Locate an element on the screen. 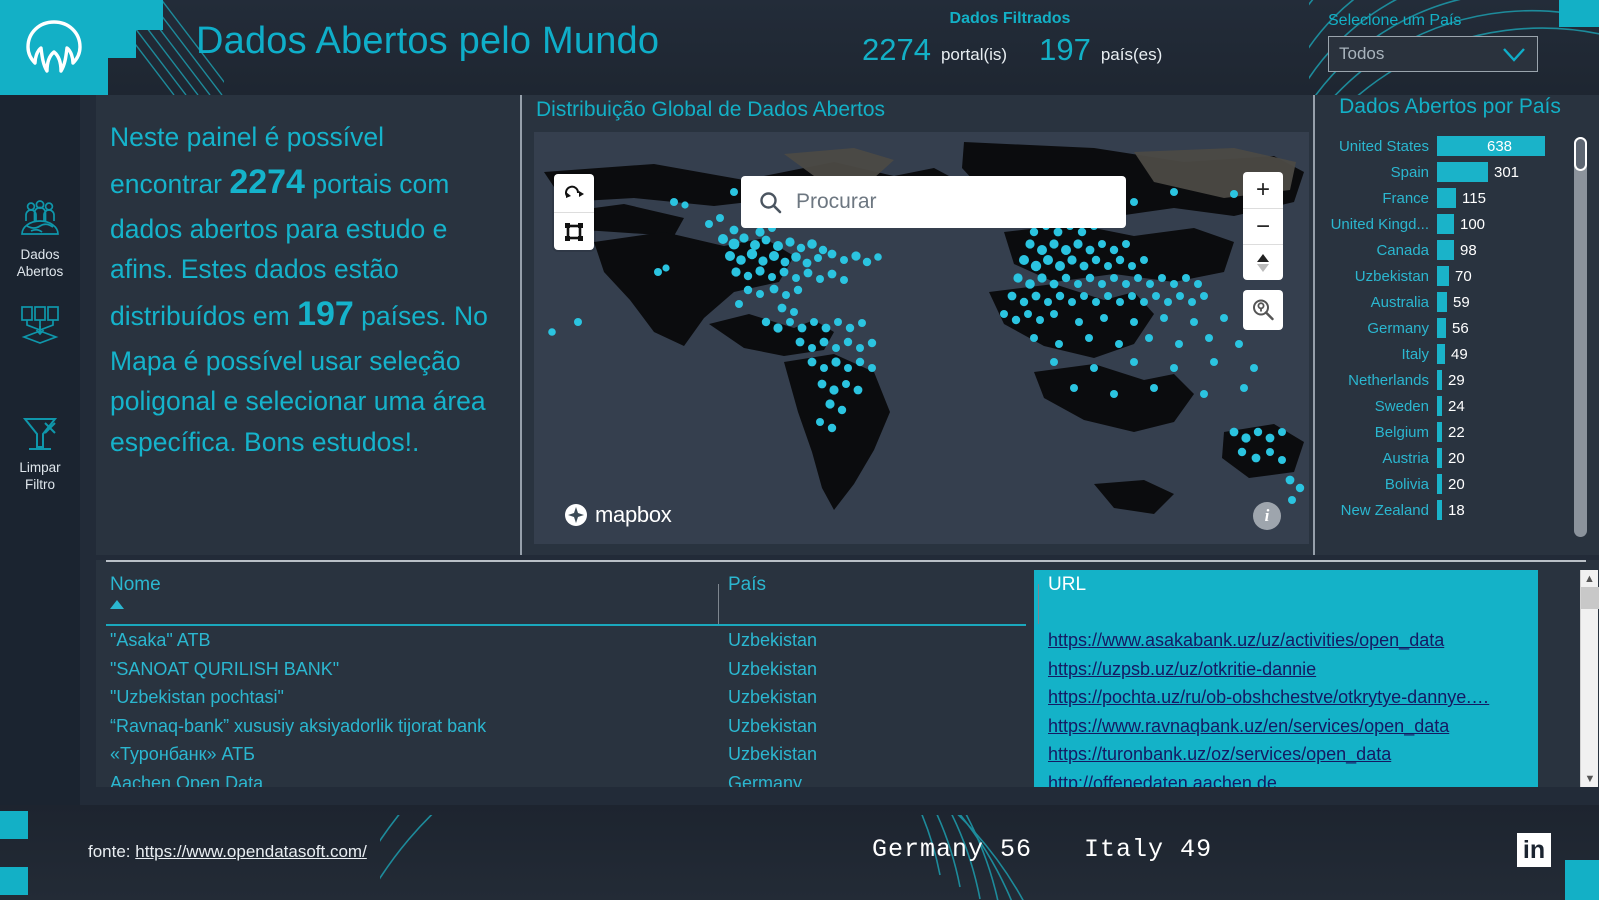 The image size is (1599, 900). mapbox-attribution: mapbox is located at coordinates (618, 515).